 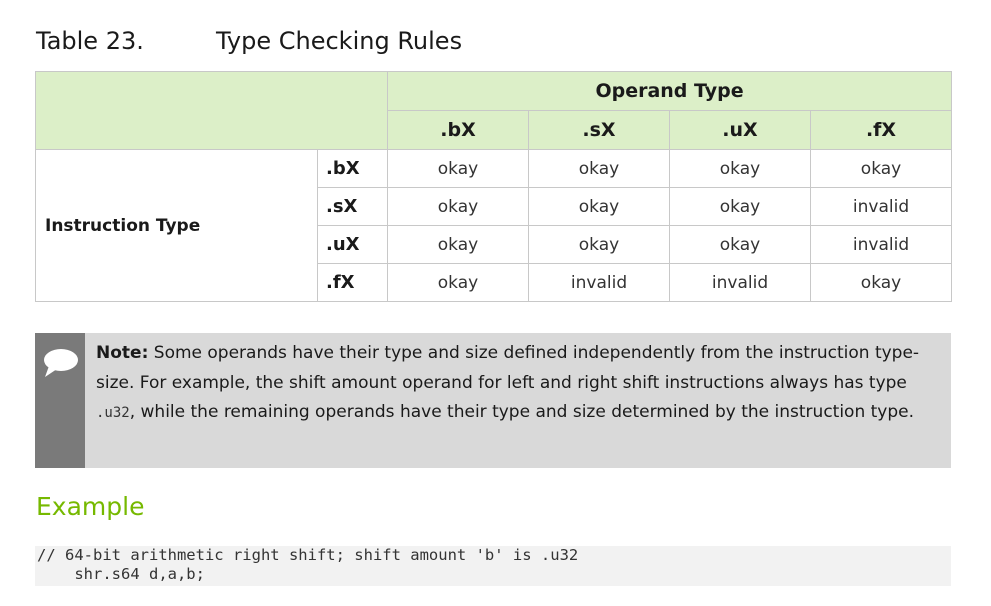 I want to click on instruction-type-row-label: .fX, so click(x=352, y=282).